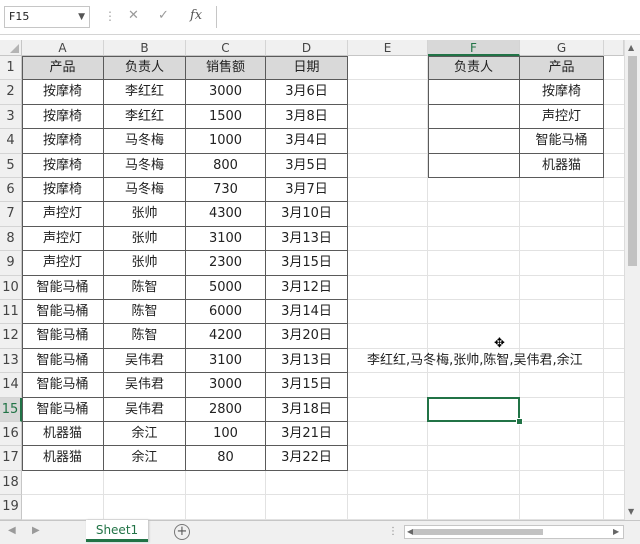 The image size is (640, 544). Describe the element at coordinates (226, 458) in the screenshot. I see `table-cell: 80` at that location.